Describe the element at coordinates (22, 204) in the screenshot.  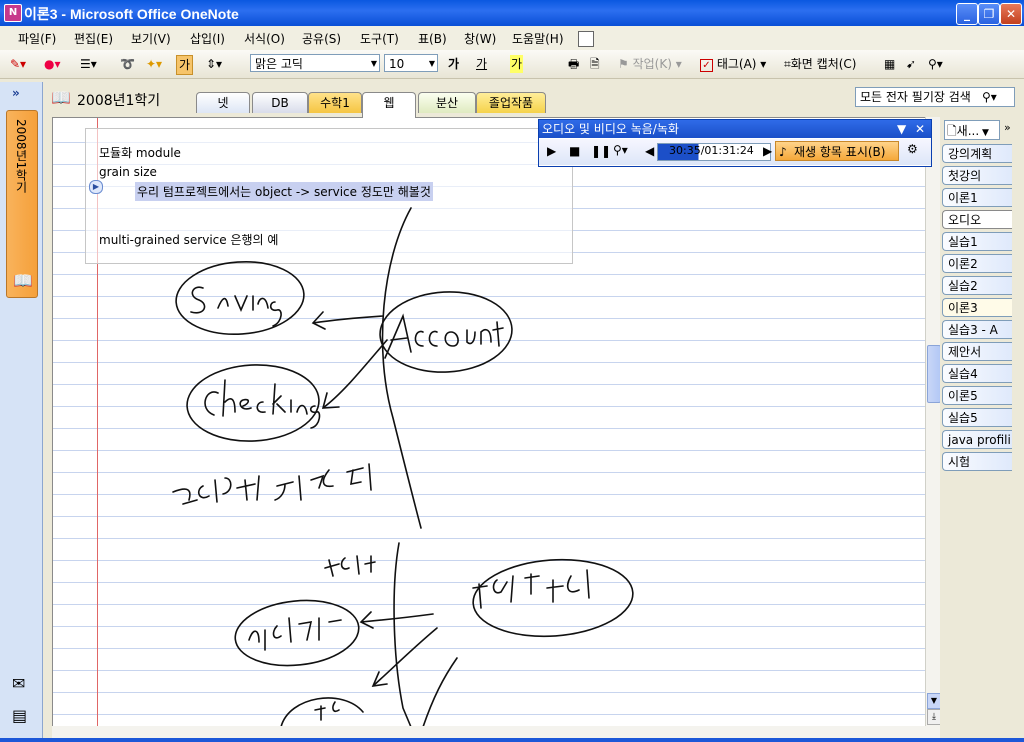
I see `notebook-tab: 2008년1학기 📖` at that location.